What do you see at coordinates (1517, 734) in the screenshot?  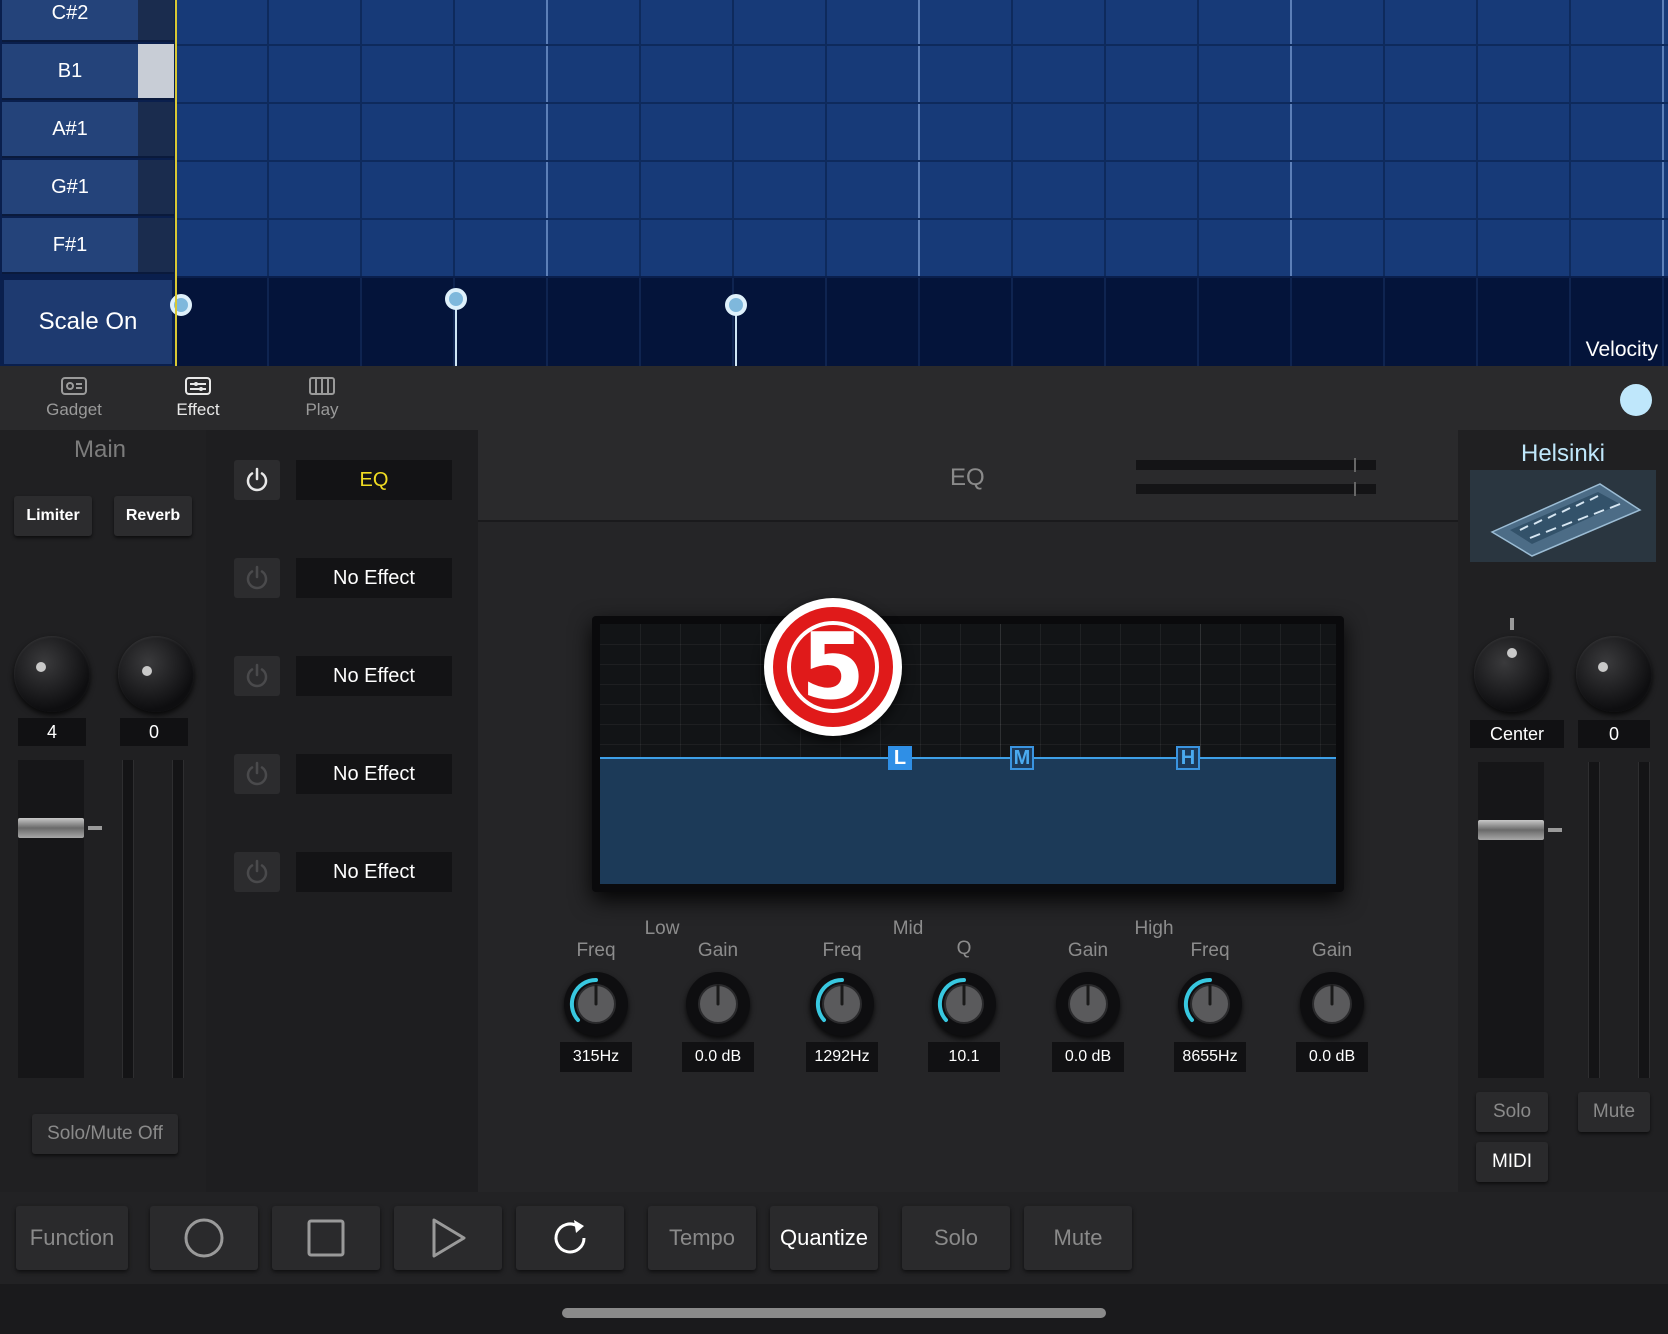 I see `pan-value: Center` at bounding box center [1517, 734].